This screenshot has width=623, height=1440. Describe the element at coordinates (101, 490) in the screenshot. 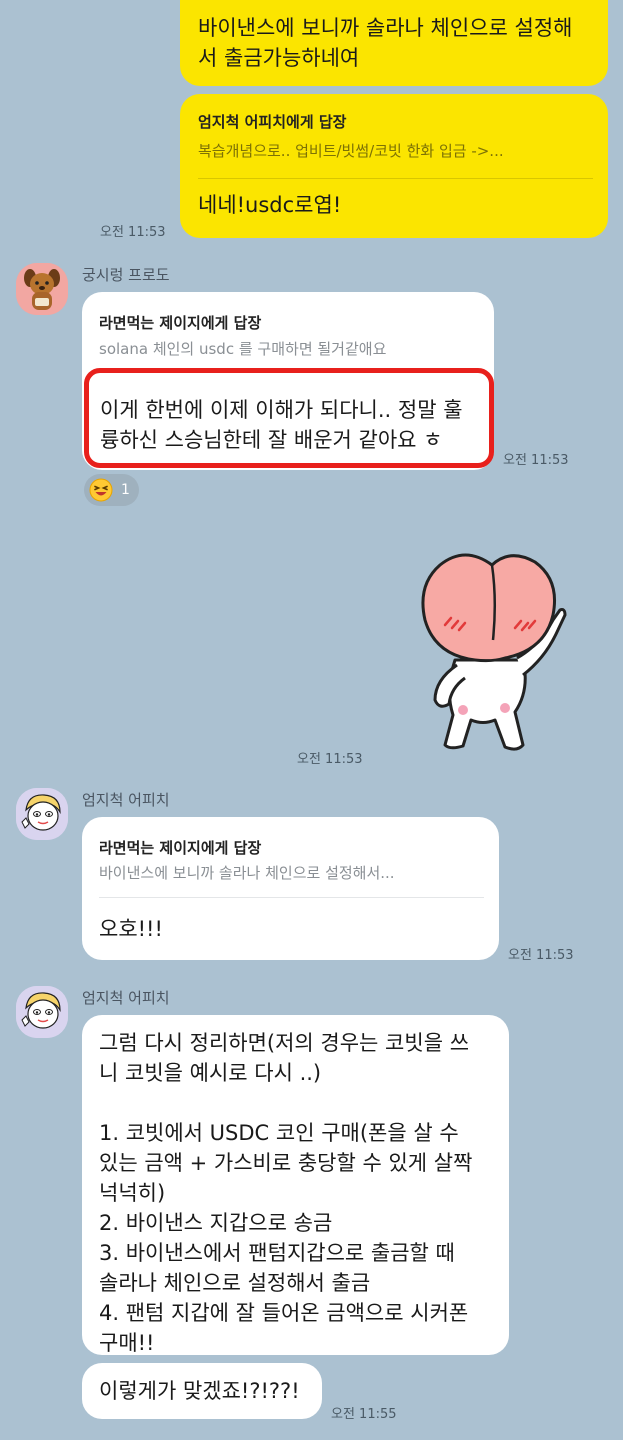

I see `grinning-emoji-icon` at that location.